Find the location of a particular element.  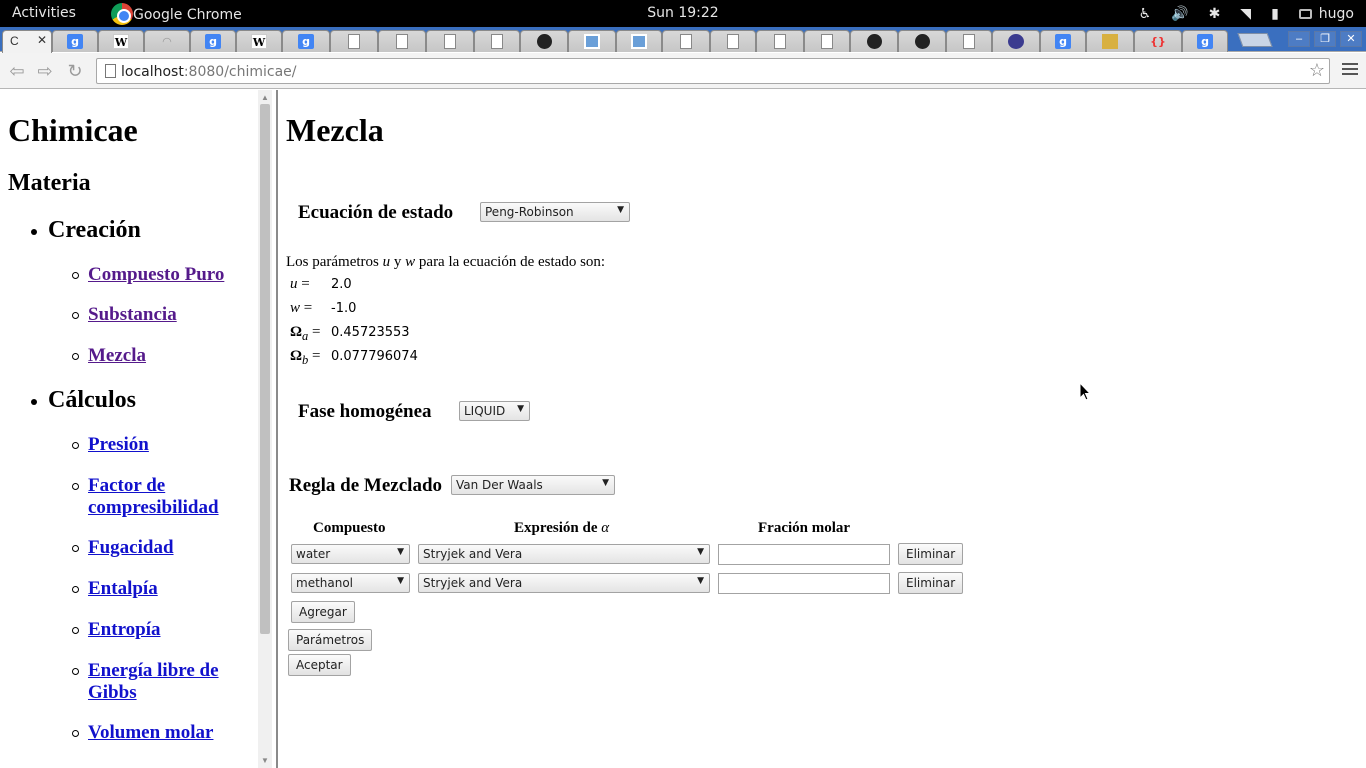

param-name: Ωb = is located at coordinates (305, 357).